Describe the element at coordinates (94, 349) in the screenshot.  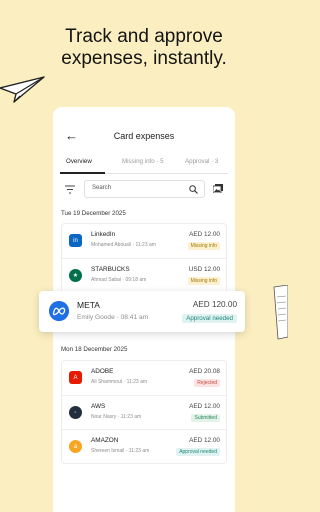
I see `date-header: Mon 18 December 2025` at that location.